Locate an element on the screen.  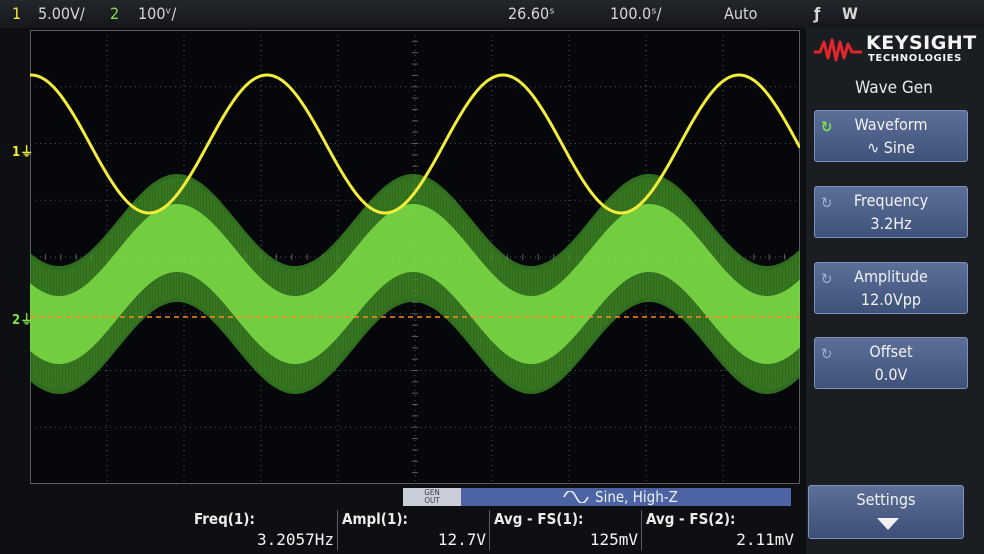
waveform-softkey: ↻ Waveform ∿ Sine is located at coordinates (891, 136).